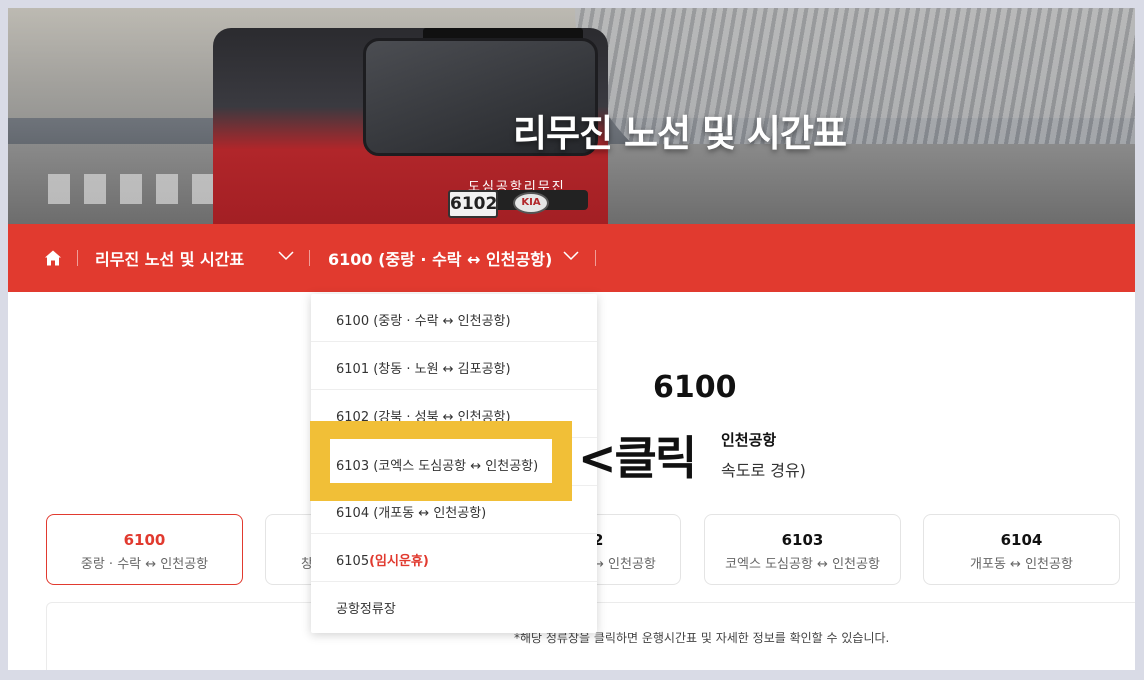 The height and width of the screenshot is (680, 1144). What do you see at coordinates (454, 558) in the screenshot?
I see `dropdown-item-6105: 6105(임시운휴)` at bounding box center [454, 558].